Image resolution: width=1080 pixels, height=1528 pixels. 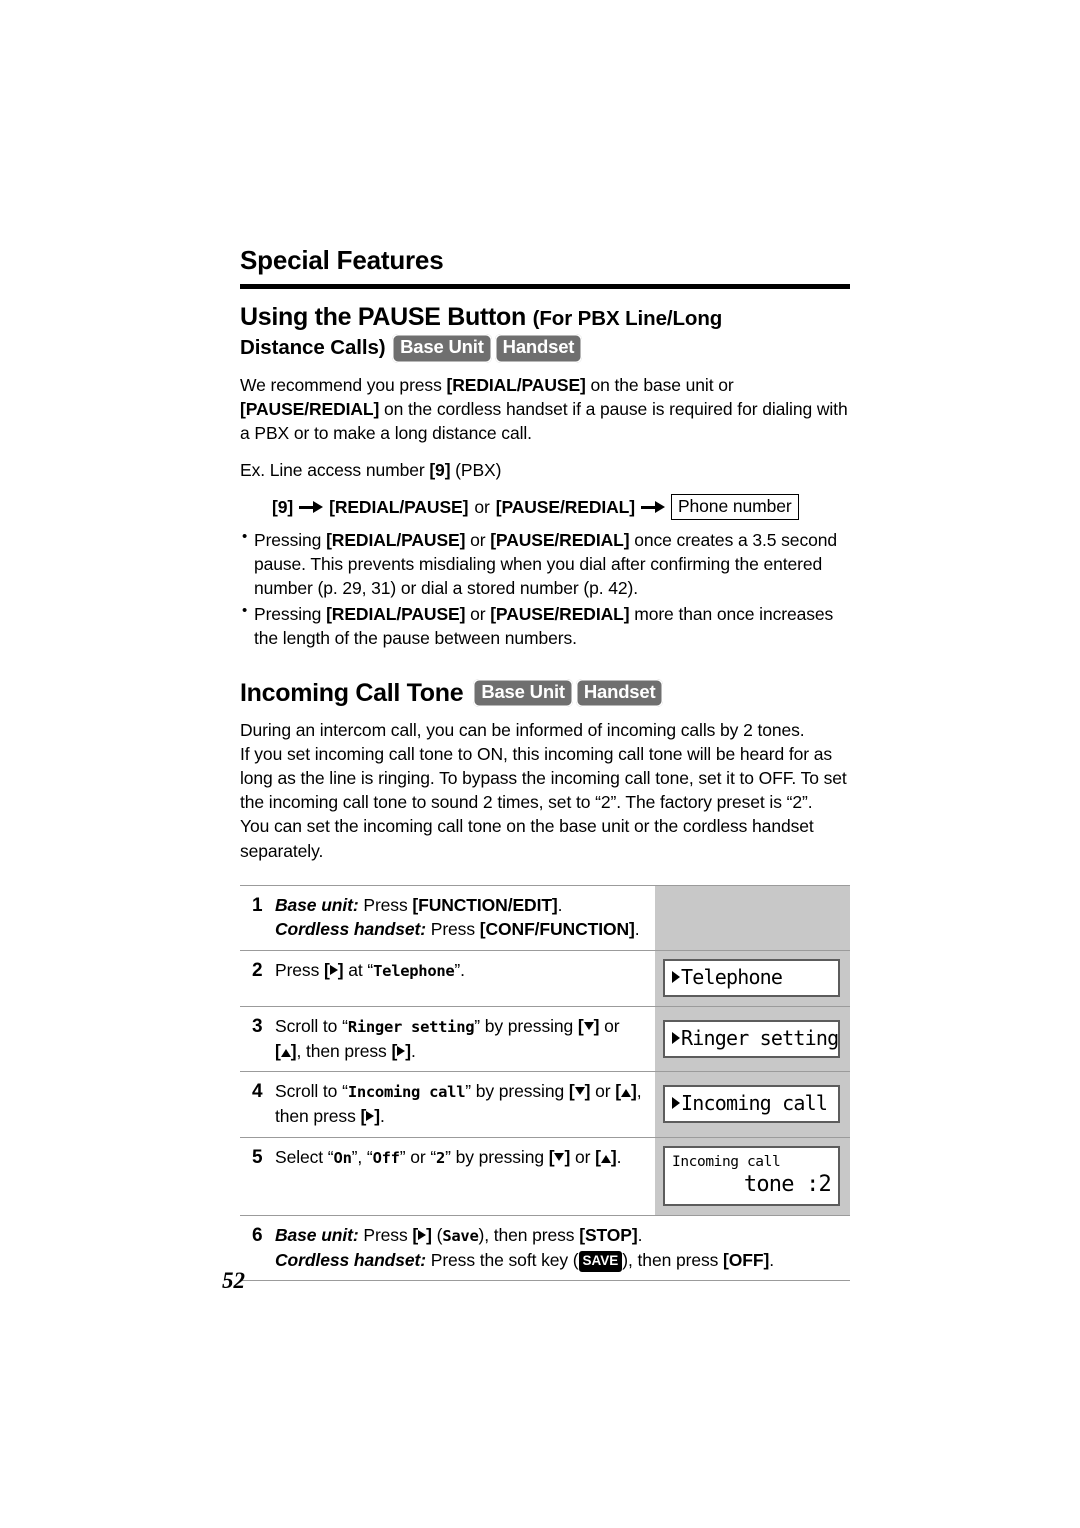 I want to click on step-6-label-base-unit: Base unit:, so click(x=317, y=1234).